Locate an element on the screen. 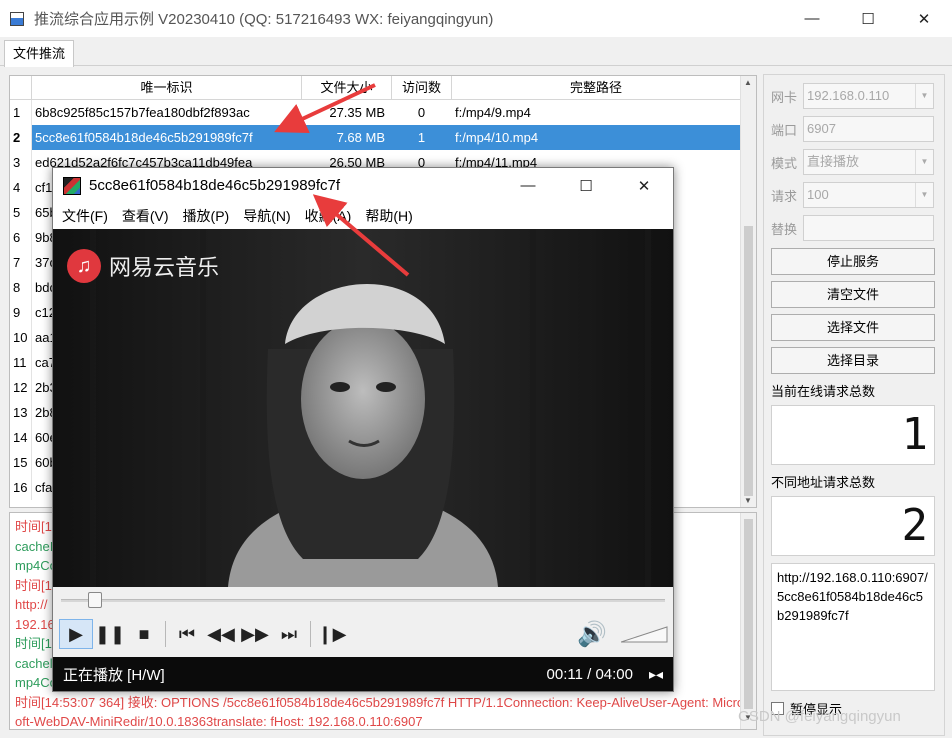  volume-slider is located at coordinates (645, 634).